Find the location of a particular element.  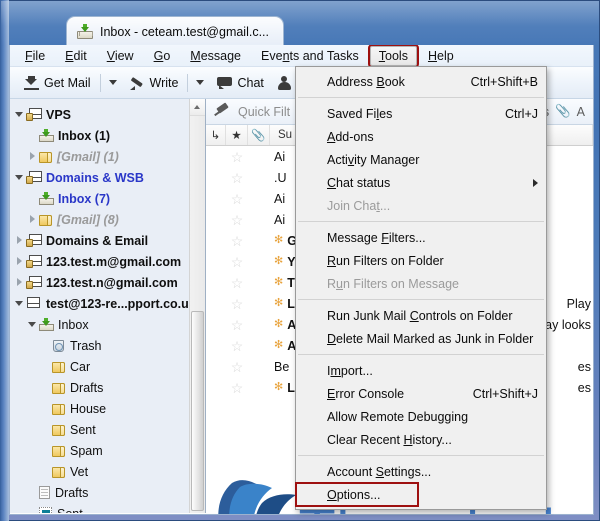

menu-item-add-ons: Add-ons is located at coordinates (421, 136).